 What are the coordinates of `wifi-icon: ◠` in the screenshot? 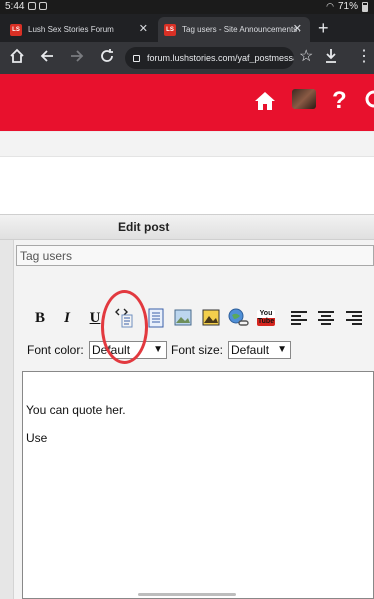 It's located at (330, 6).